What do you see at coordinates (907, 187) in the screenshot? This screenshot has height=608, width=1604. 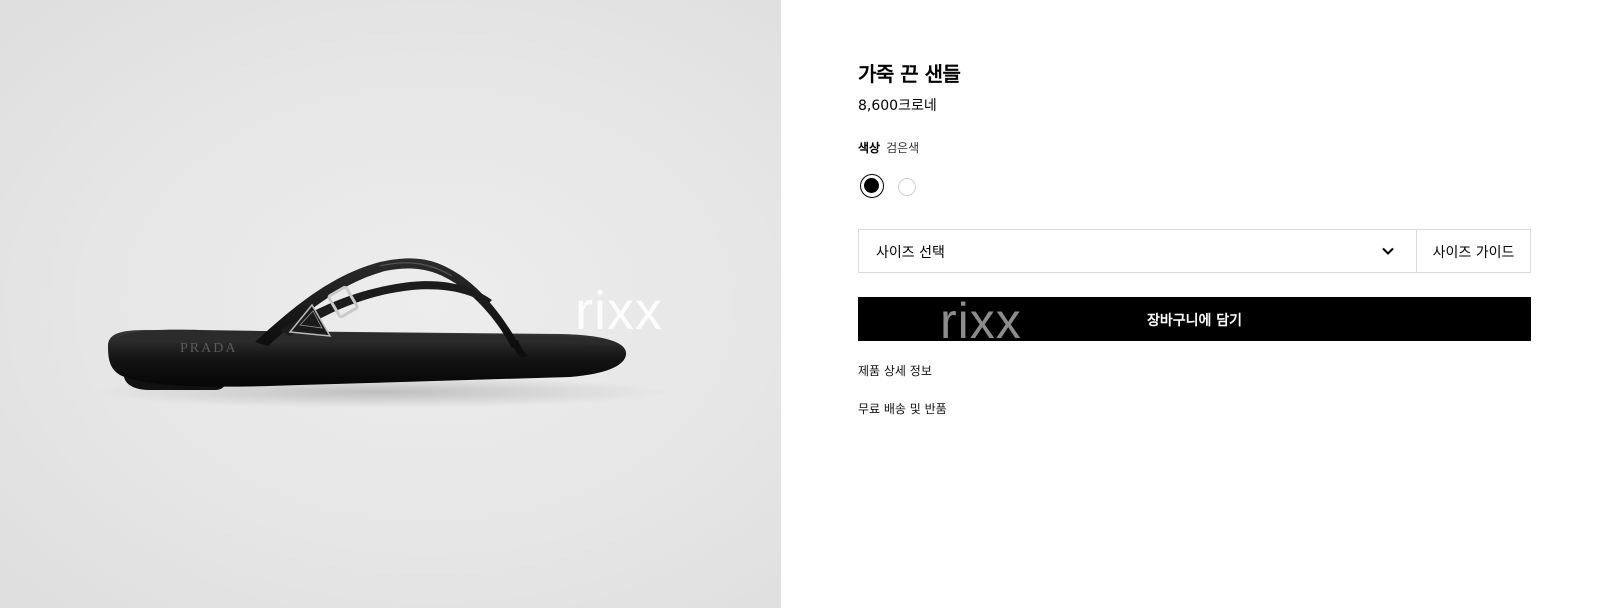 I see `color-swatch-white` at bounding box center [907, 187].